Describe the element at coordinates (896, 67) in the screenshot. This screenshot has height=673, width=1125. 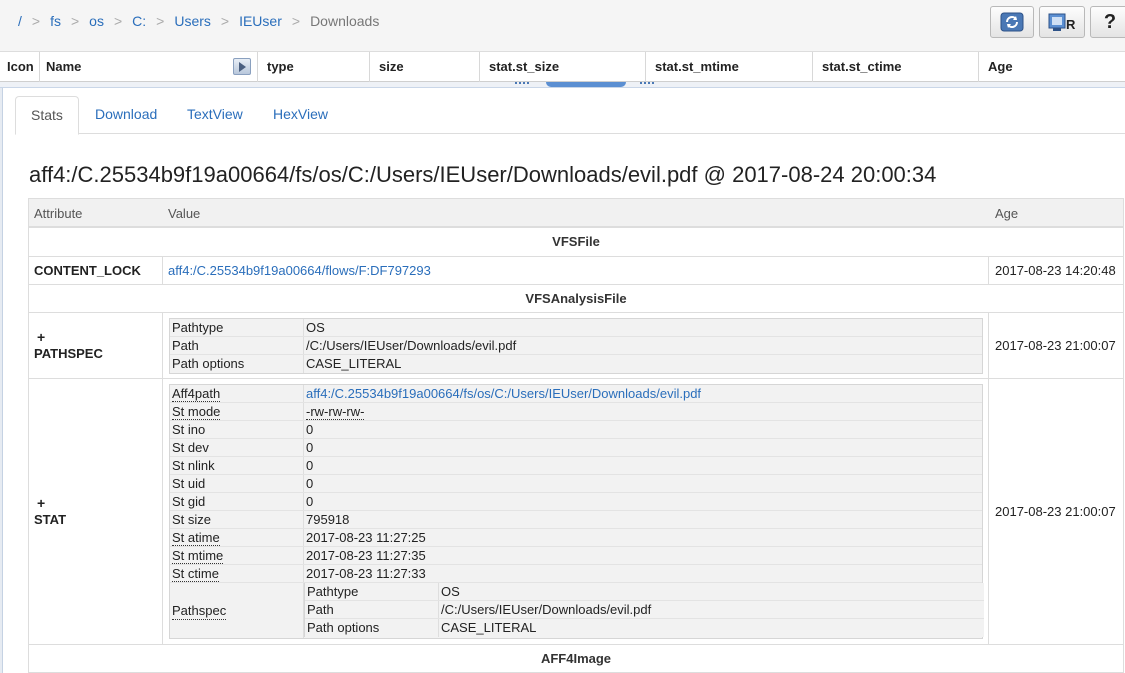
I see `column-st-ctime: stat.st_ctime` at that location.